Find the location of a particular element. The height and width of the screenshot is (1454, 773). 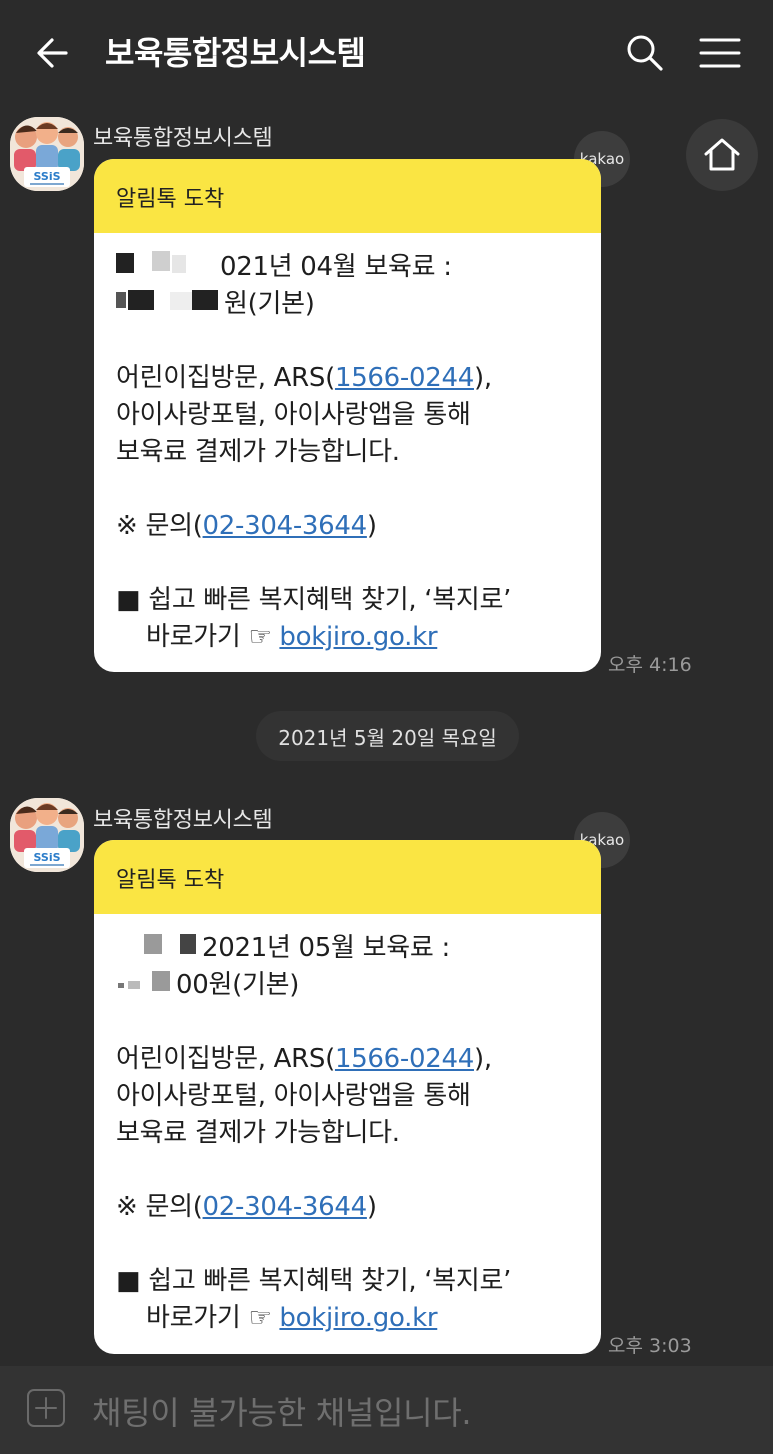

fee-line-2: 00원(기본) is located at coordinates (358, 985).